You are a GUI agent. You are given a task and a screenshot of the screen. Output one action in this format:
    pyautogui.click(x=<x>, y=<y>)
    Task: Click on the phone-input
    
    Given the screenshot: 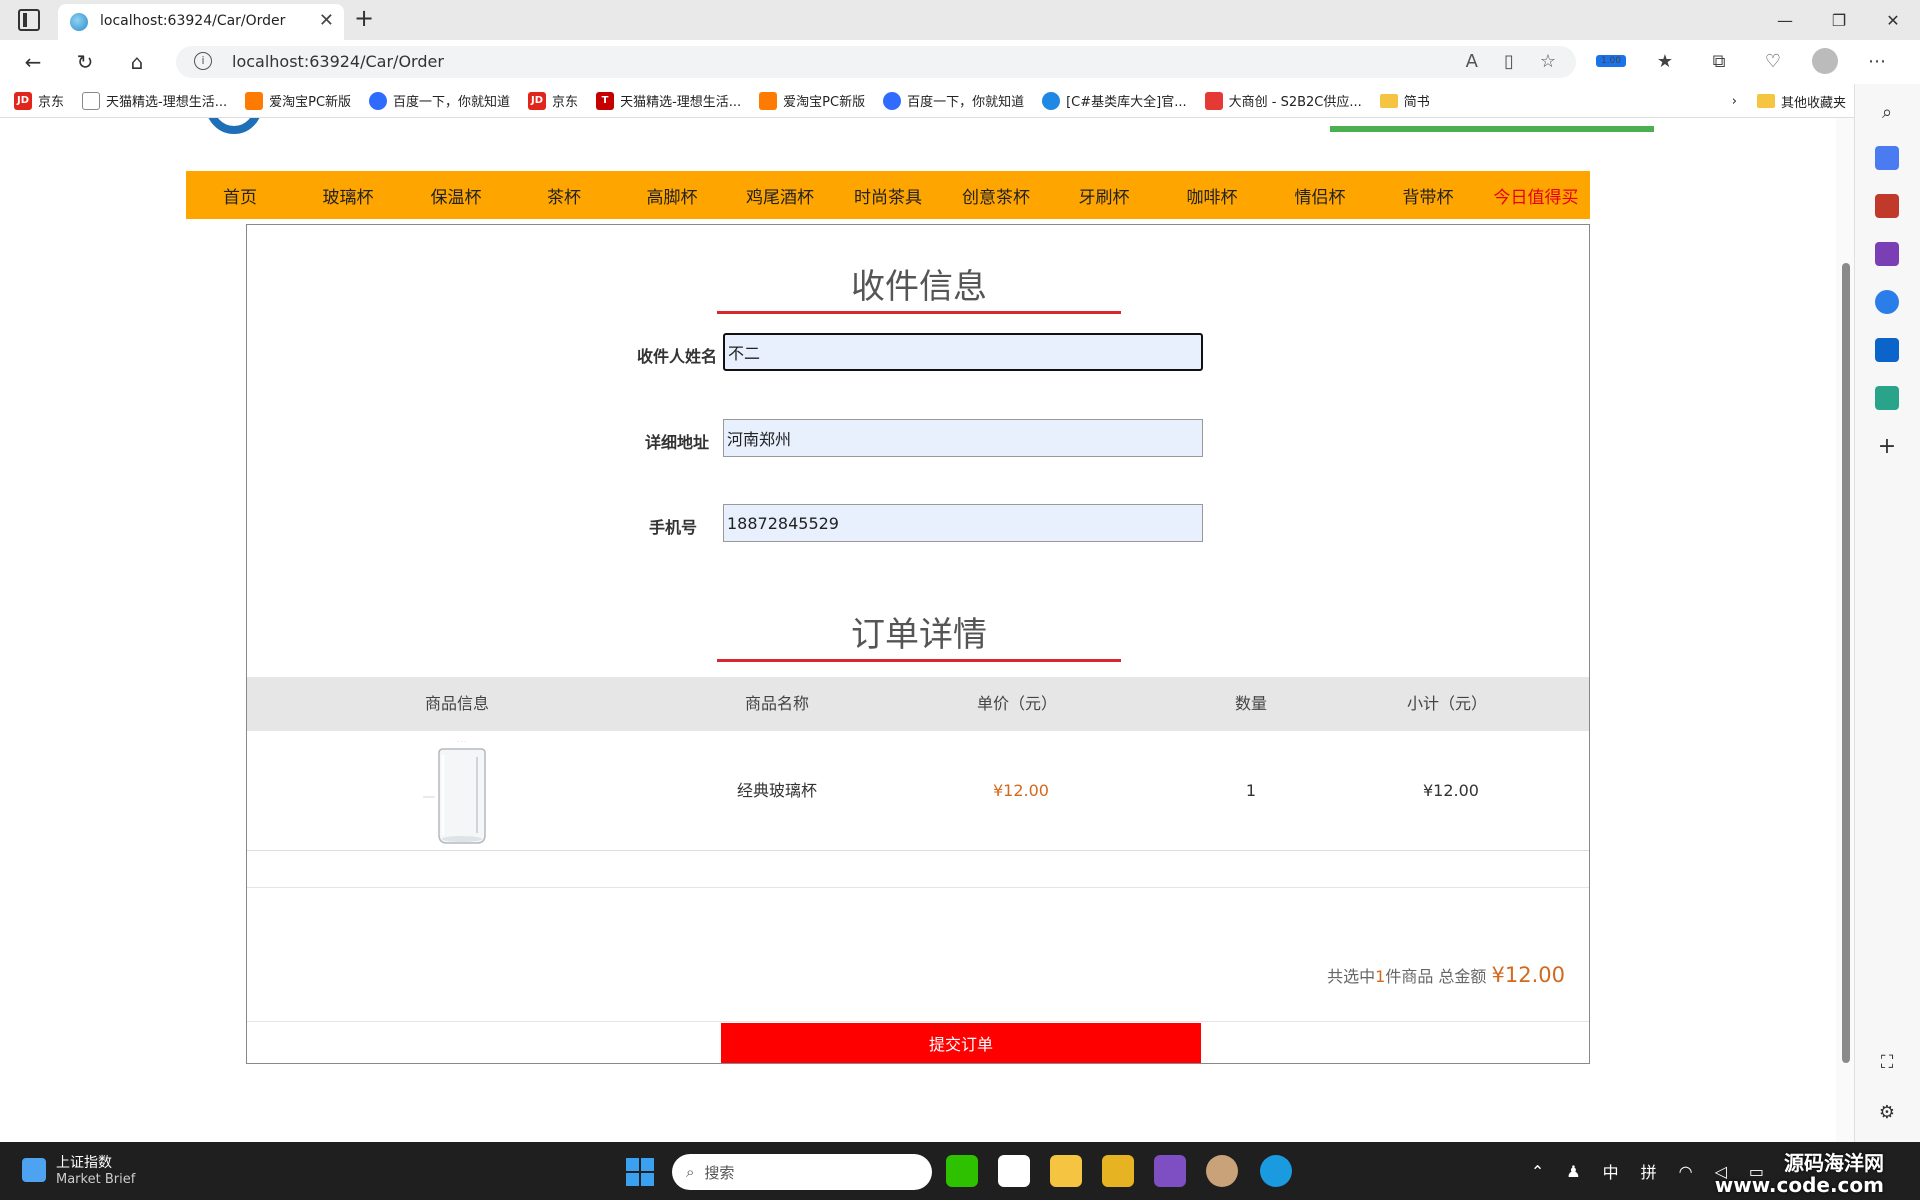 What is the action you would take?
    pyautogui.click(x=963, y=523)
    